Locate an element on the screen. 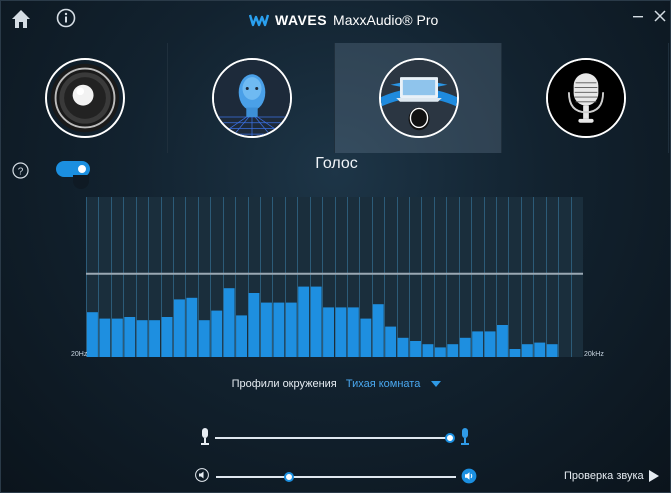 Image resolution: width=671 pixels, height=493 pixels. product-name: MaxxAudio® Pro is located at coordinates (386, 20).